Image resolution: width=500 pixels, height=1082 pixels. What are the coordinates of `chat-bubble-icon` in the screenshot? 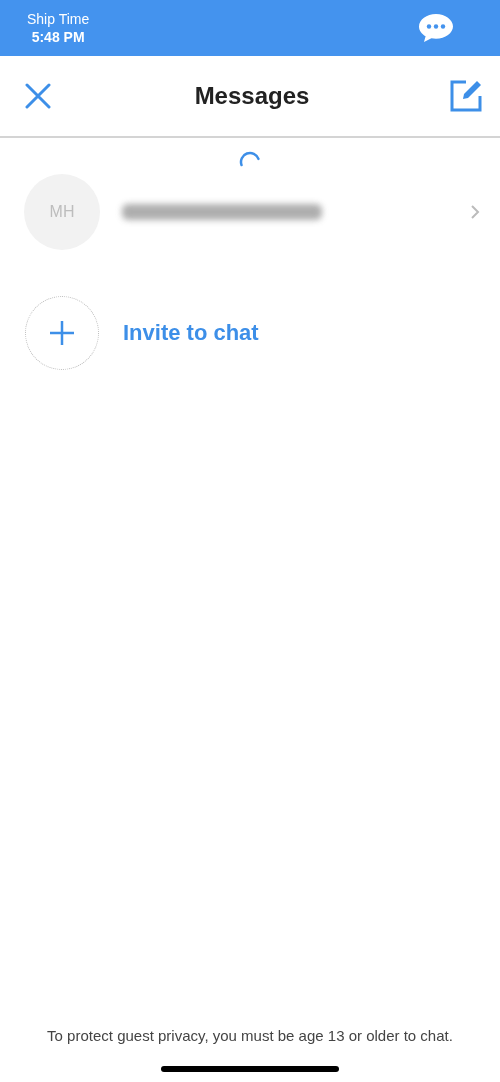 It's located at (436, 28).